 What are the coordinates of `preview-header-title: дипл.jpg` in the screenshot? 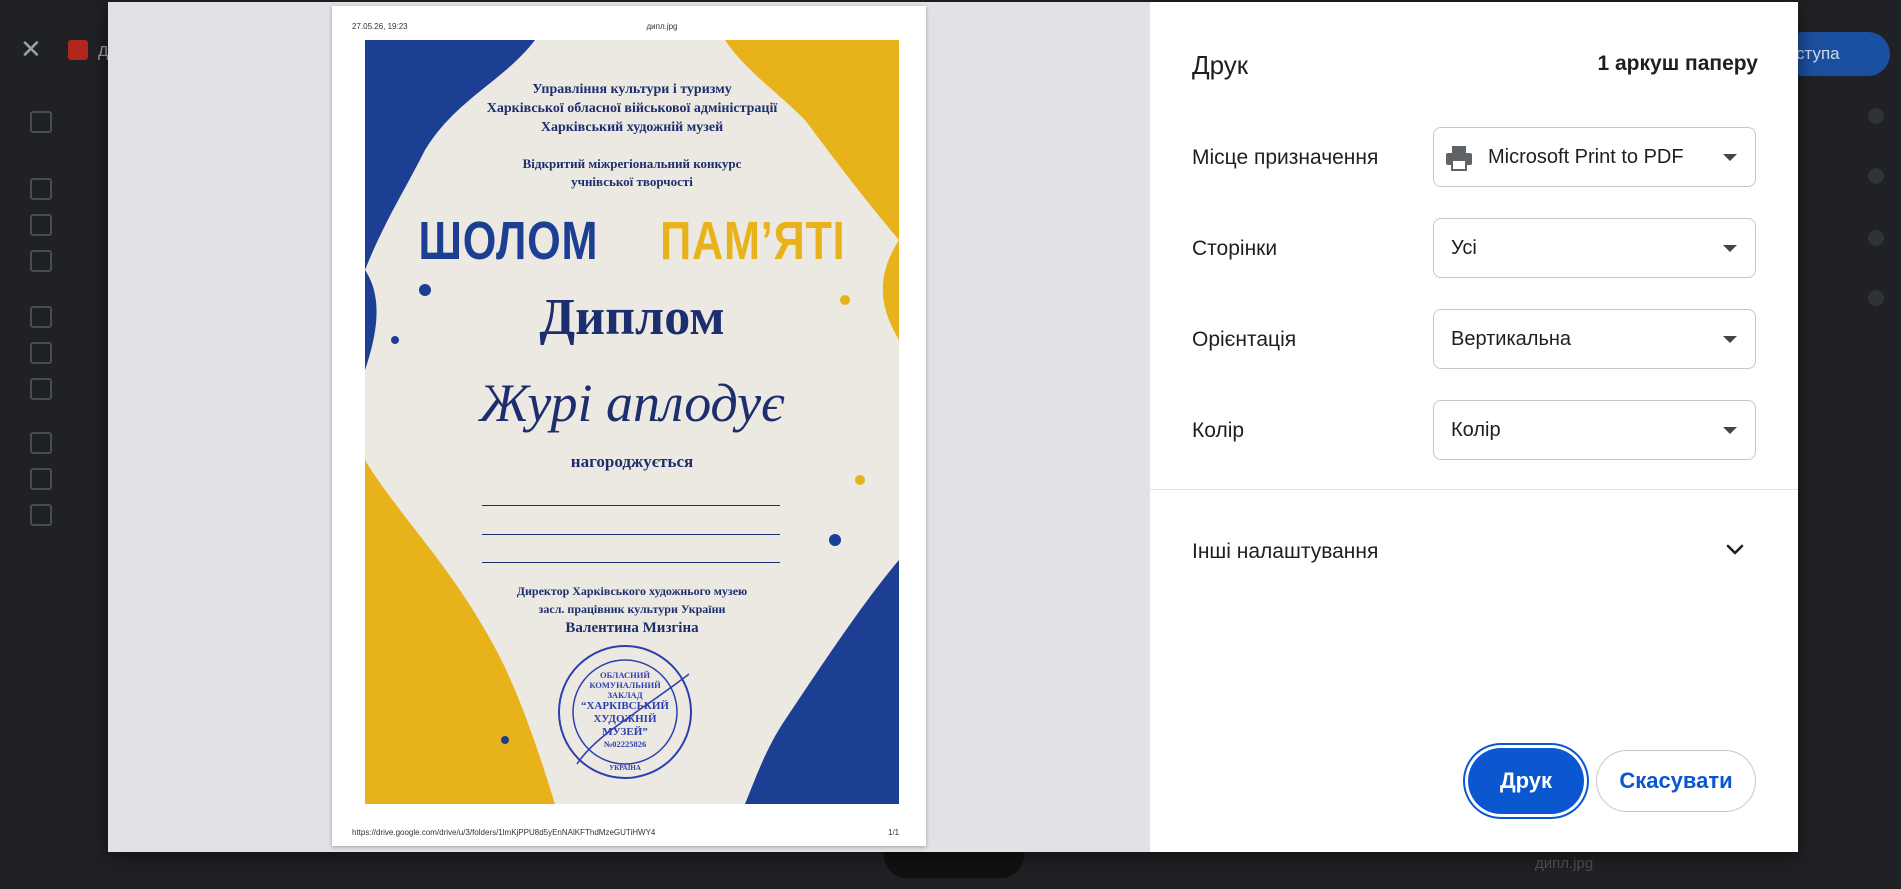 It's located at (662, 26).